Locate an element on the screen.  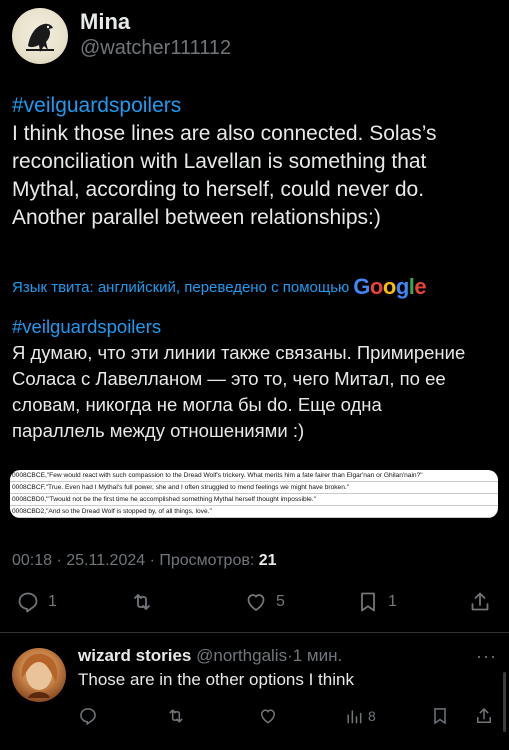
tweet-header: Mina @watcher111112 is located at coordinates (121, 36).